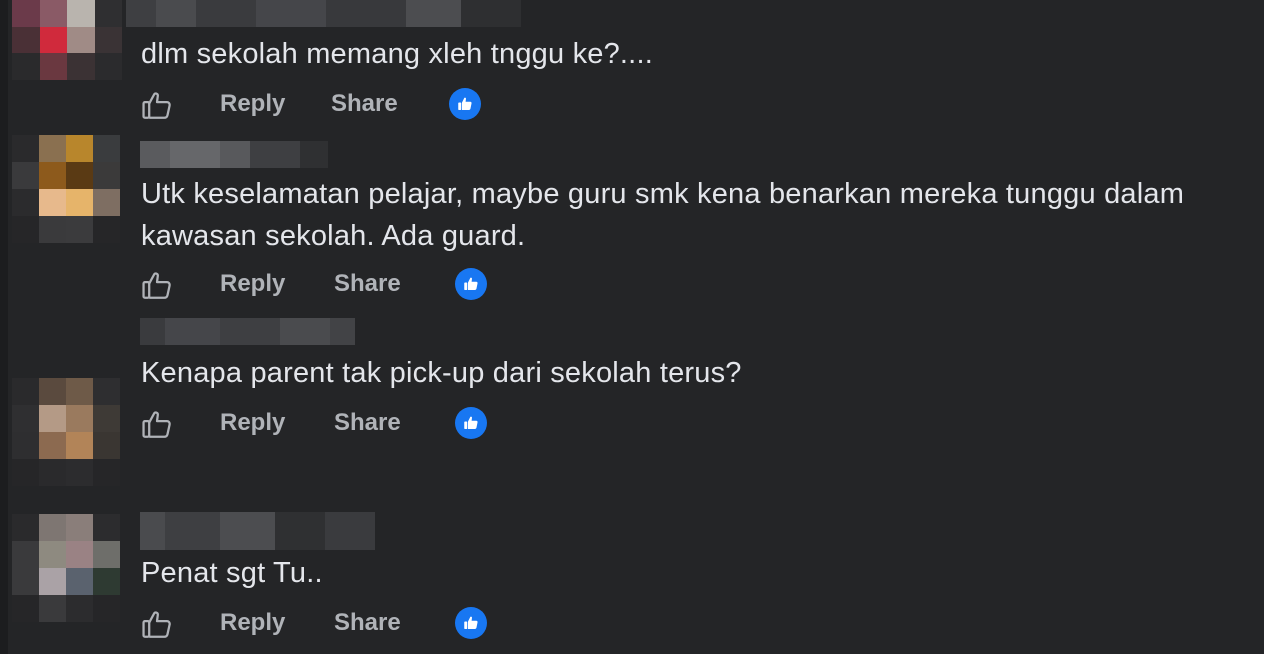 The height and width of the screenshot is (654, 1264). I want to click on panel-edge, so click(4, 327).